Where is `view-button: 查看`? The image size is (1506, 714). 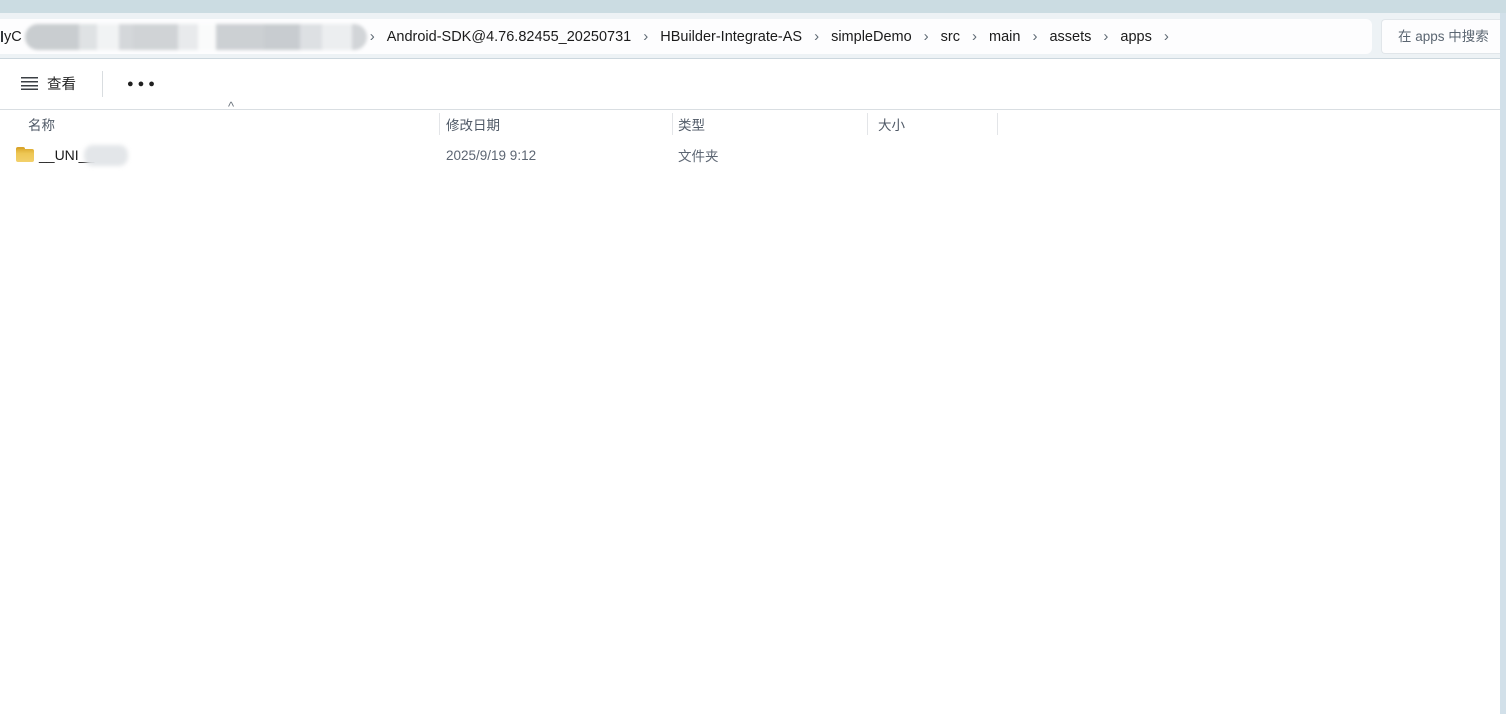 view-button: 查看 is located at coordinates (48, 83).